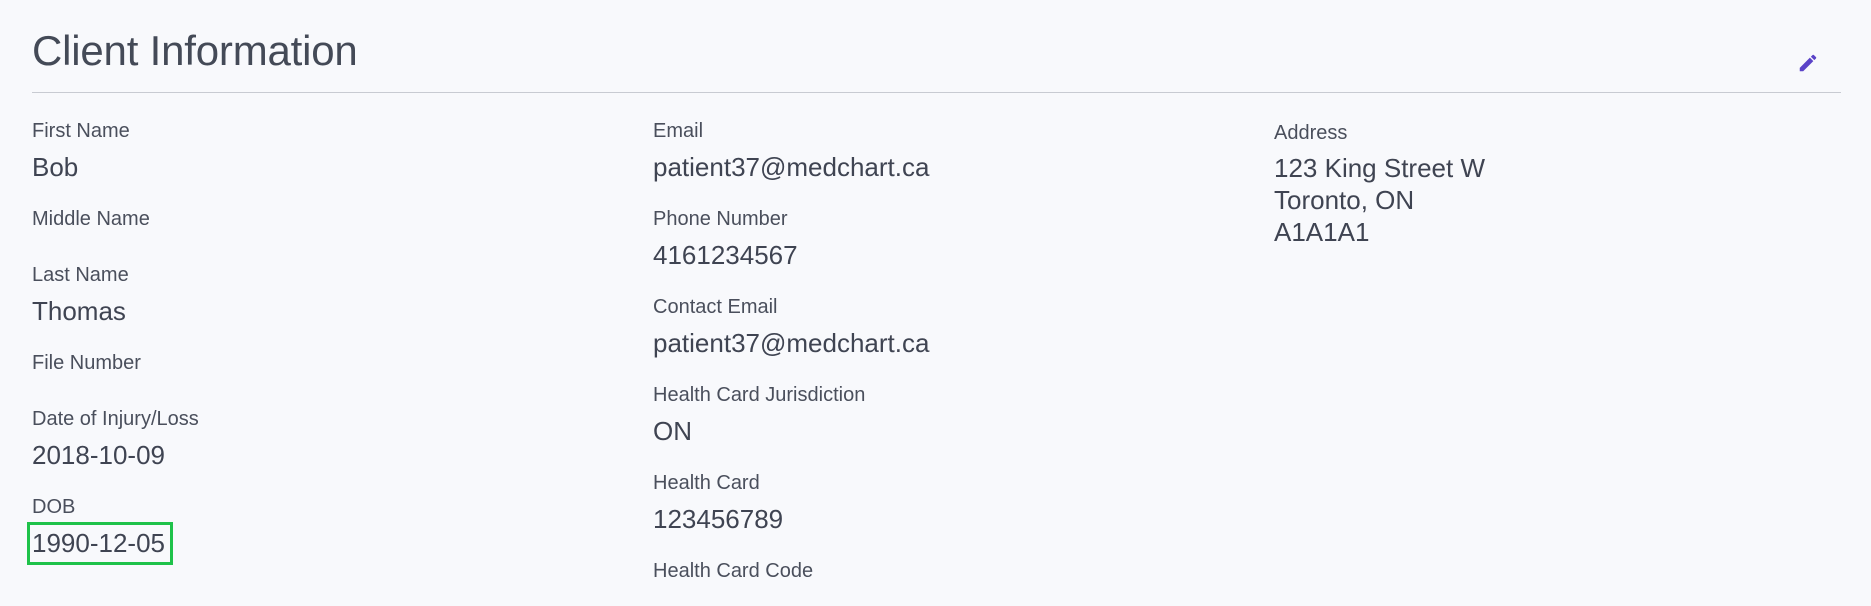 This screenshot has height=606, width=1871. What do you see at coordinates (115, 419) in the screenshot?
I see `date-of-injury-label: Date of Injury/Loss` at bounding box center [115, 419].